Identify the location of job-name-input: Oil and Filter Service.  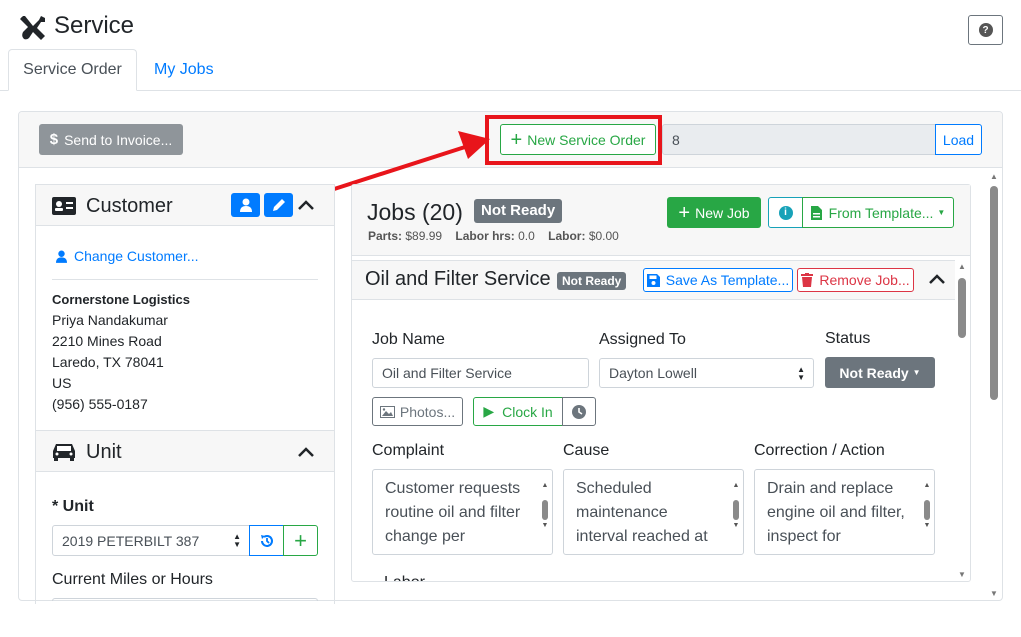
(480, 373).